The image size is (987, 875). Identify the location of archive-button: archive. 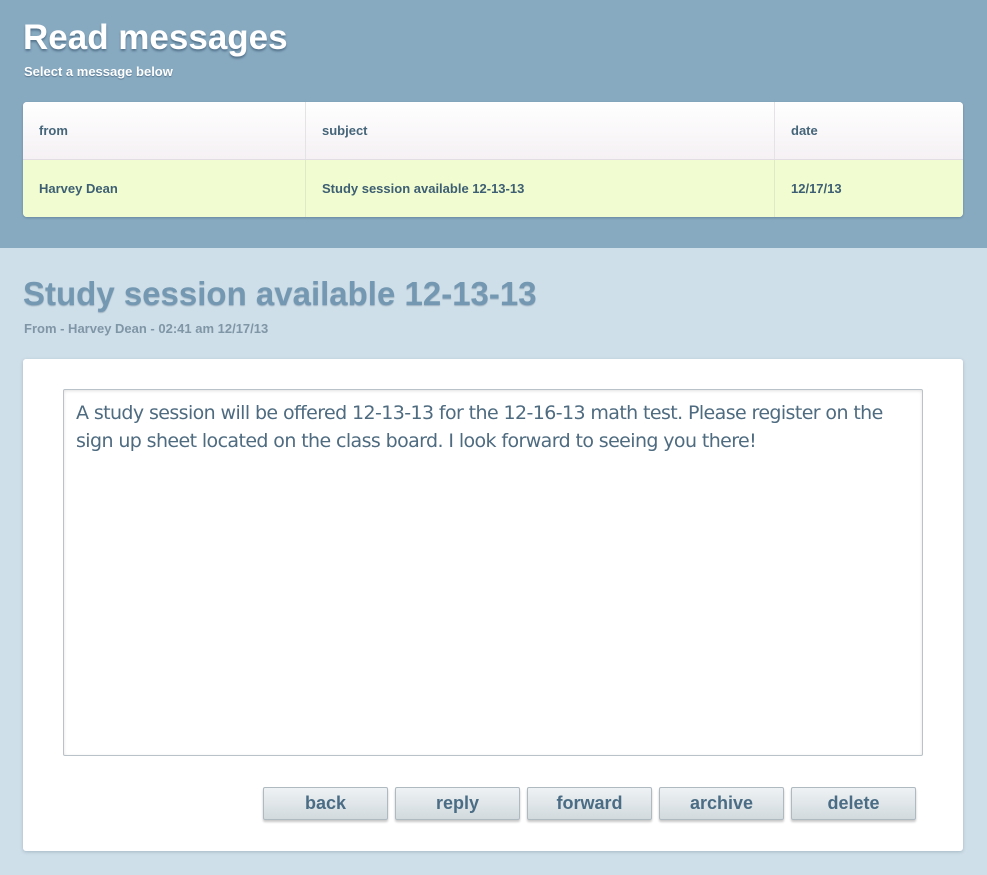
(721, 803).